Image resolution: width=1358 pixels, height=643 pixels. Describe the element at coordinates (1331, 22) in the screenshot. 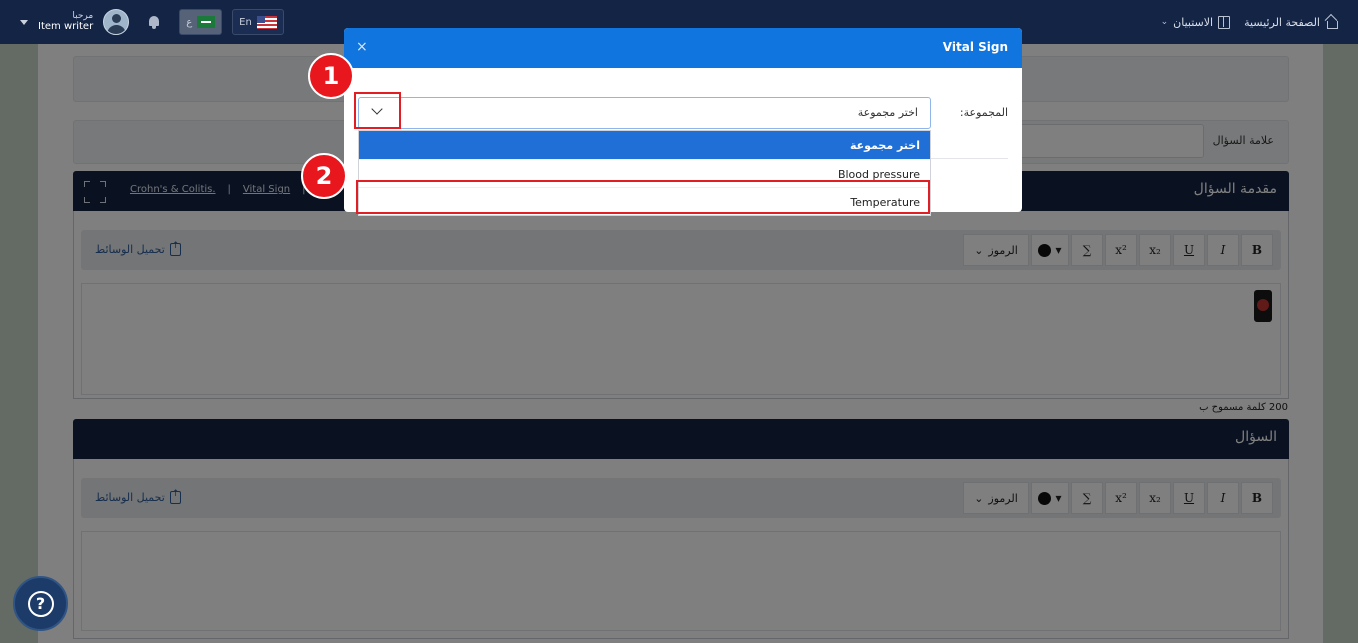

I see `home-icon` at that location.